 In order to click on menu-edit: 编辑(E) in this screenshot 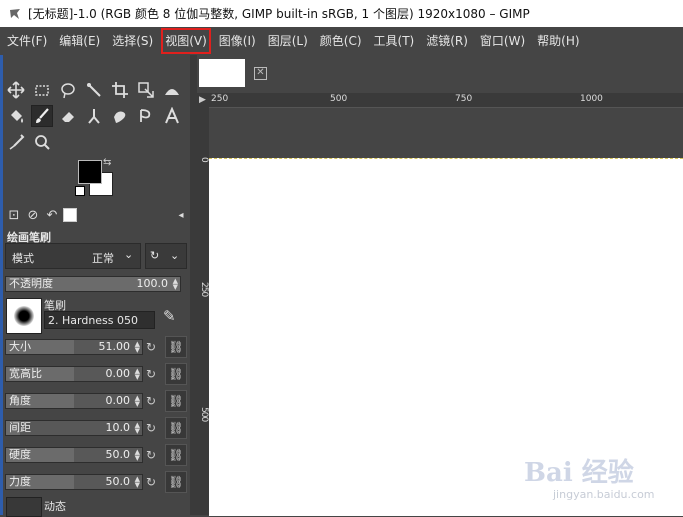, I will do `click(79, 41)`.